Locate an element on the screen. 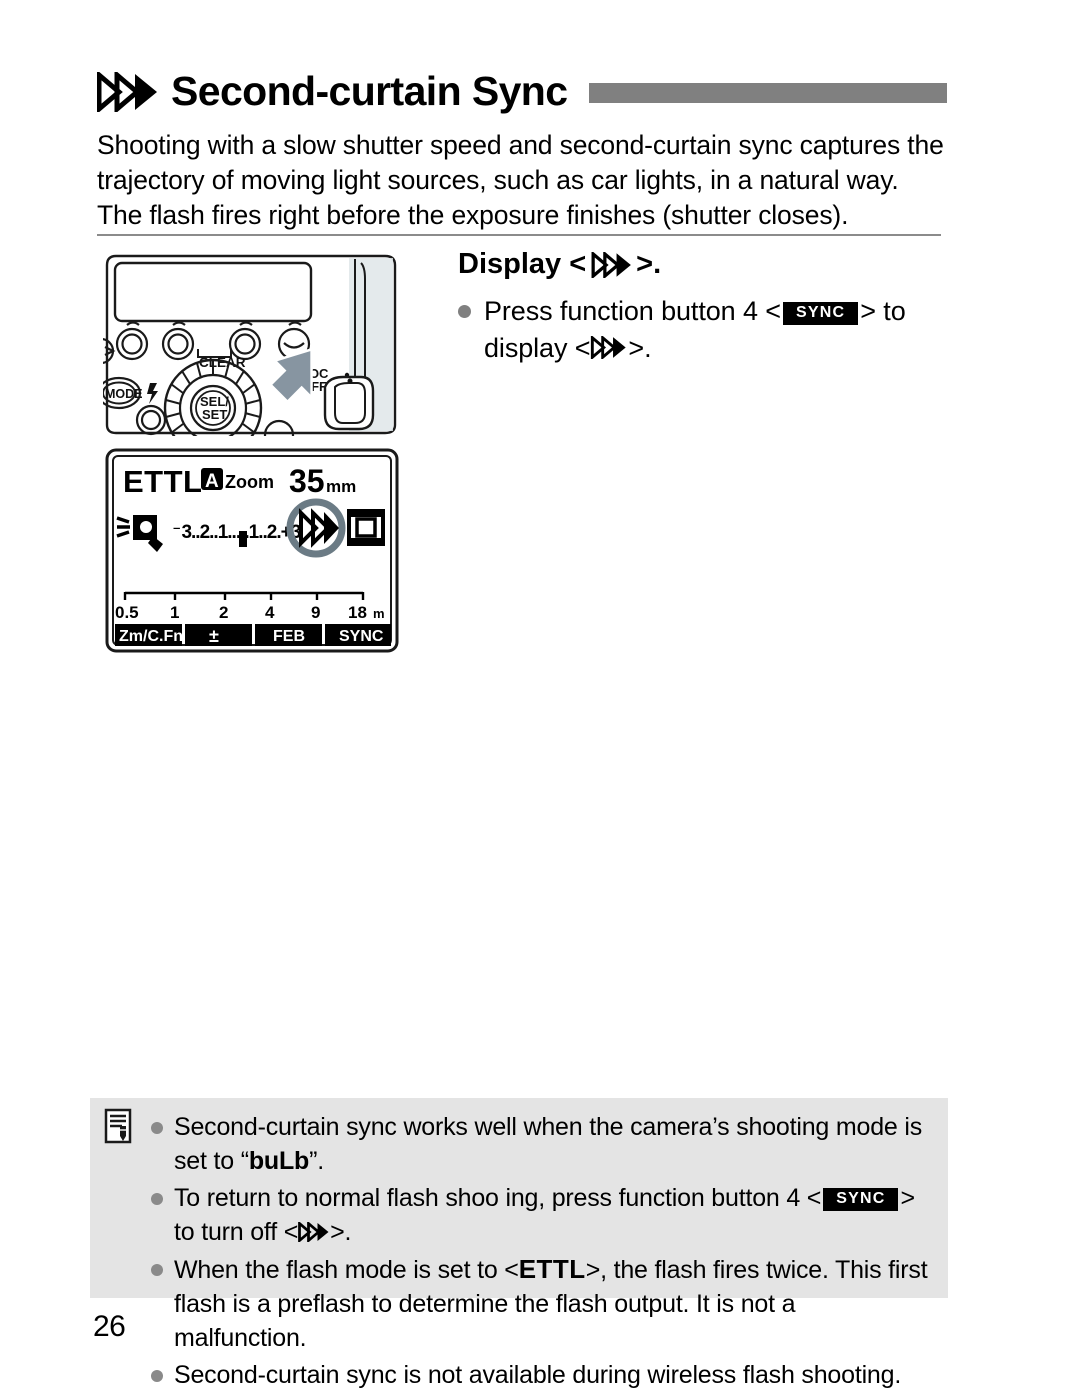 The height and width of the screenshot is (1397, 1080). section-divider is located at coordinates (519, 235).